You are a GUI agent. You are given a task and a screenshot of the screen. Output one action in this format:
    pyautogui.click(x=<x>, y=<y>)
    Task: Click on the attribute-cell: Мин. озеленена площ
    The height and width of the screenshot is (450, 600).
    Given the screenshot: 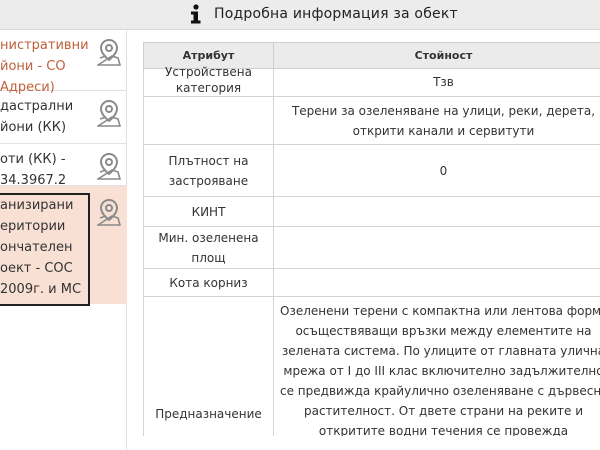 What is the action you would take?
    pyautogui.click(x=208, y=247)
    